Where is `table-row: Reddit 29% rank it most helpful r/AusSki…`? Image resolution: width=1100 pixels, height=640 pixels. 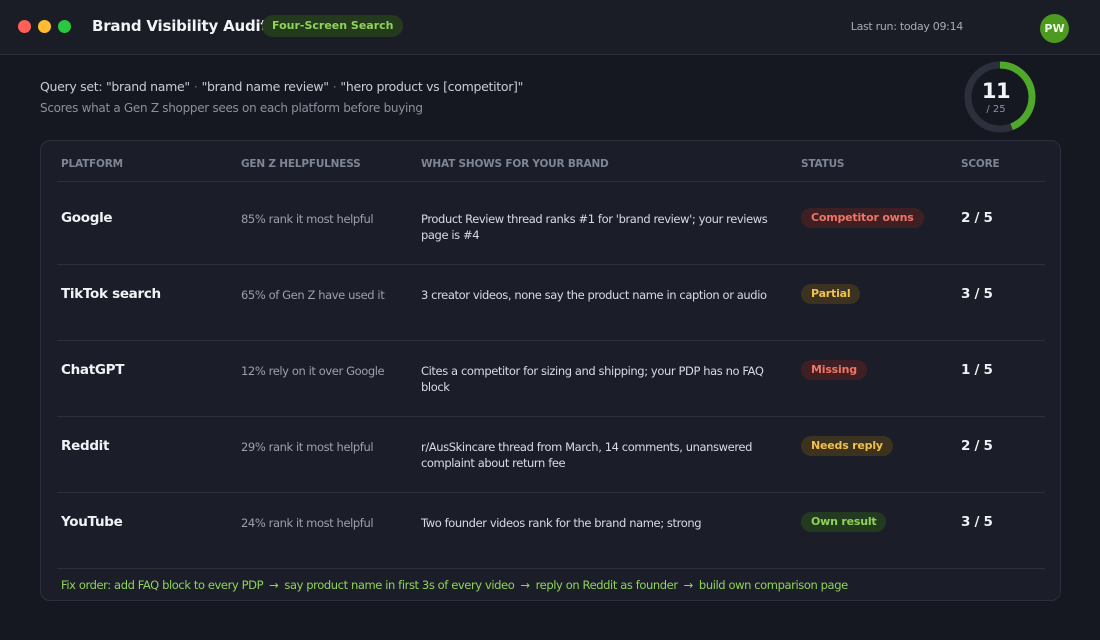
table-row: Reddit 29% rank it most helpful r/AusSki… is located at coordinates (550, 454).